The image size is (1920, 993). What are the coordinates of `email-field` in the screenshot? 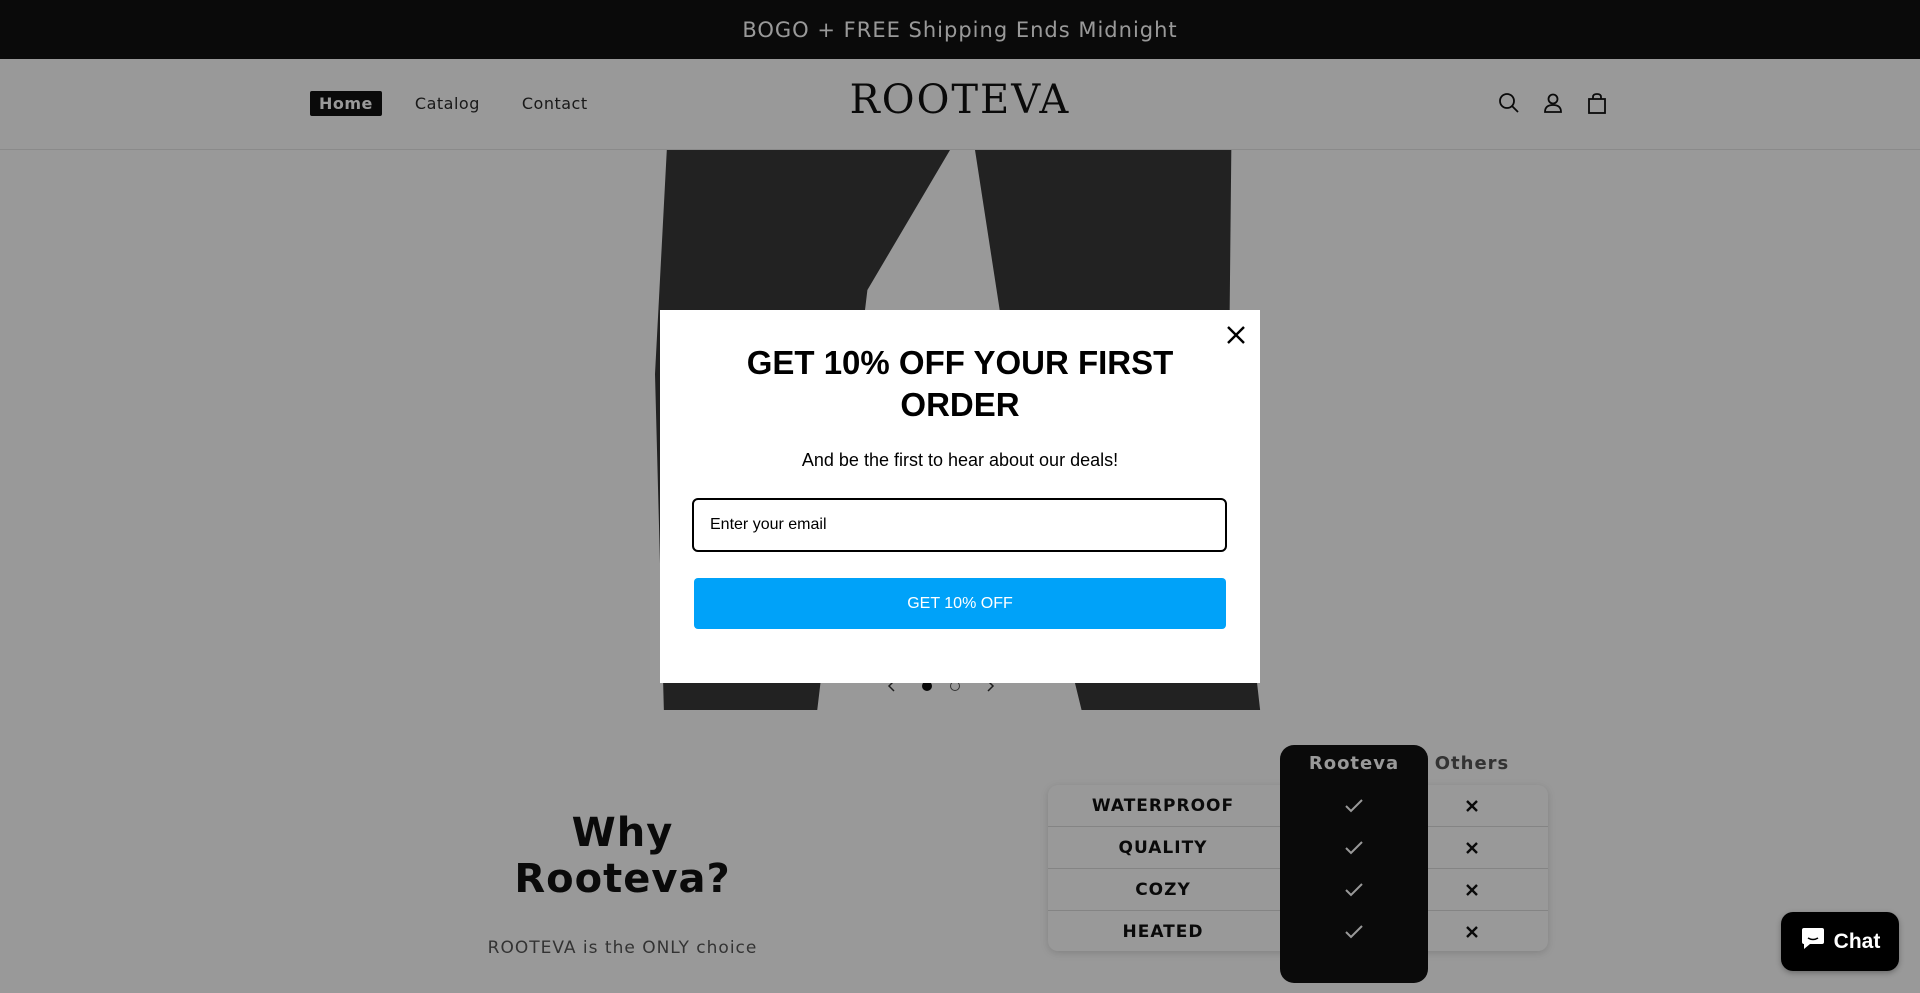 It's located at (959, 525).